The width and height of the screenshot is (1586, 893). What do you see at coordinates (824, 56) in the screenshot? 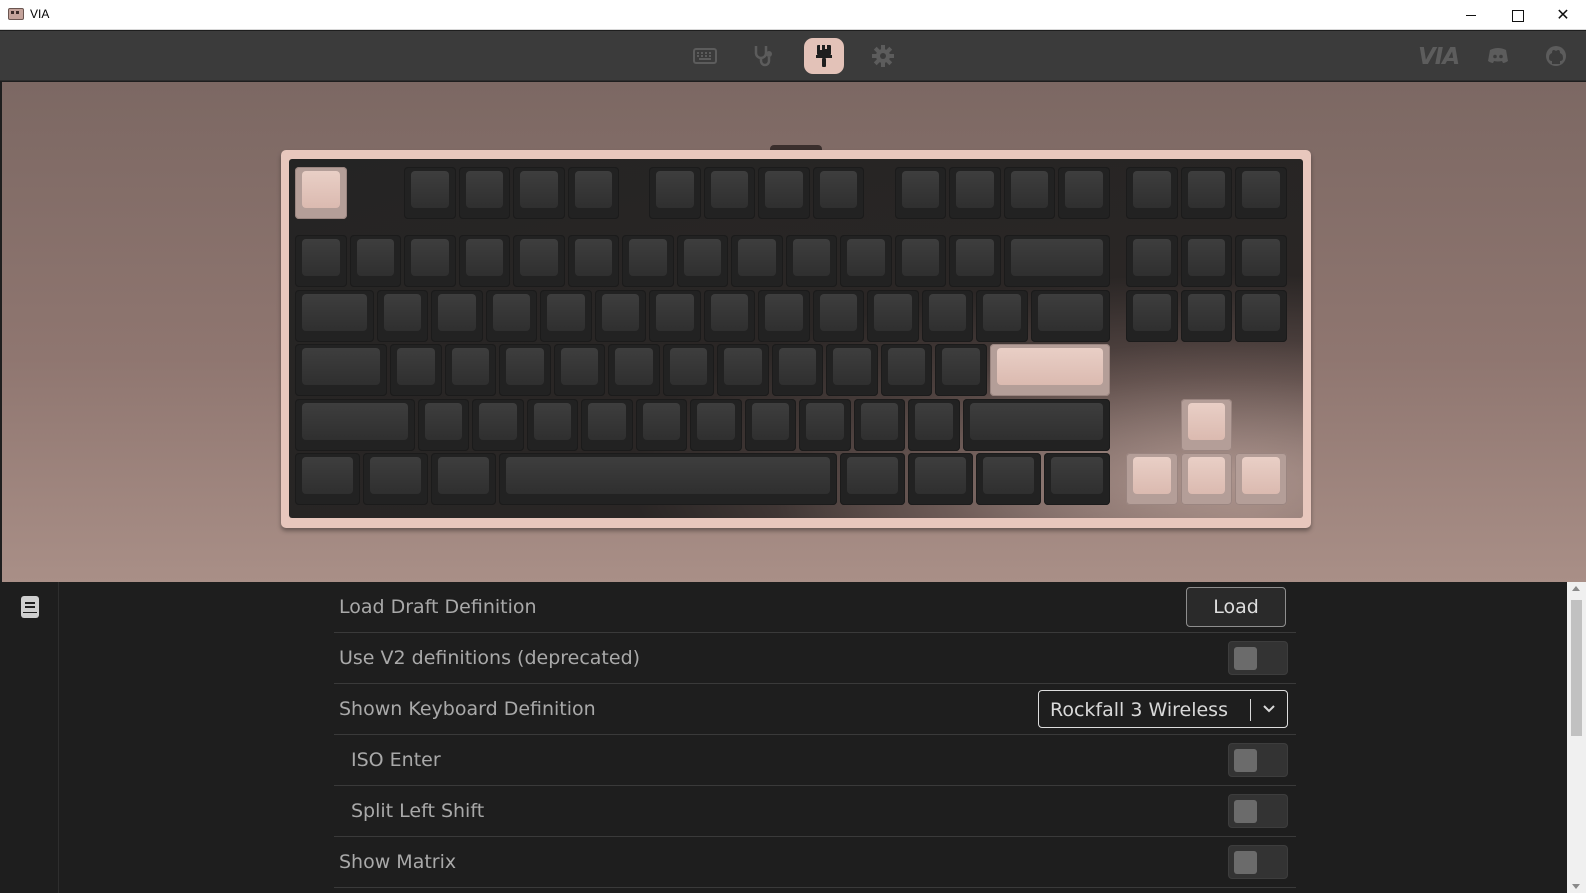
I see `nav-design-button` at bounding box center [824, 56].